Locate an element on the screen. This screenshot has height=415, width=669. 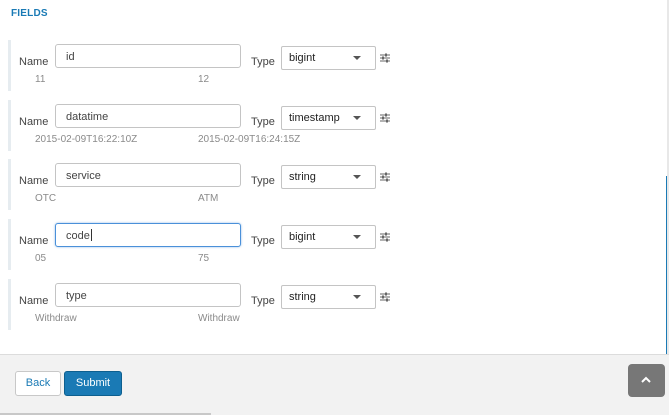
scrollbar-thumb is located at coordinates (666, 265).